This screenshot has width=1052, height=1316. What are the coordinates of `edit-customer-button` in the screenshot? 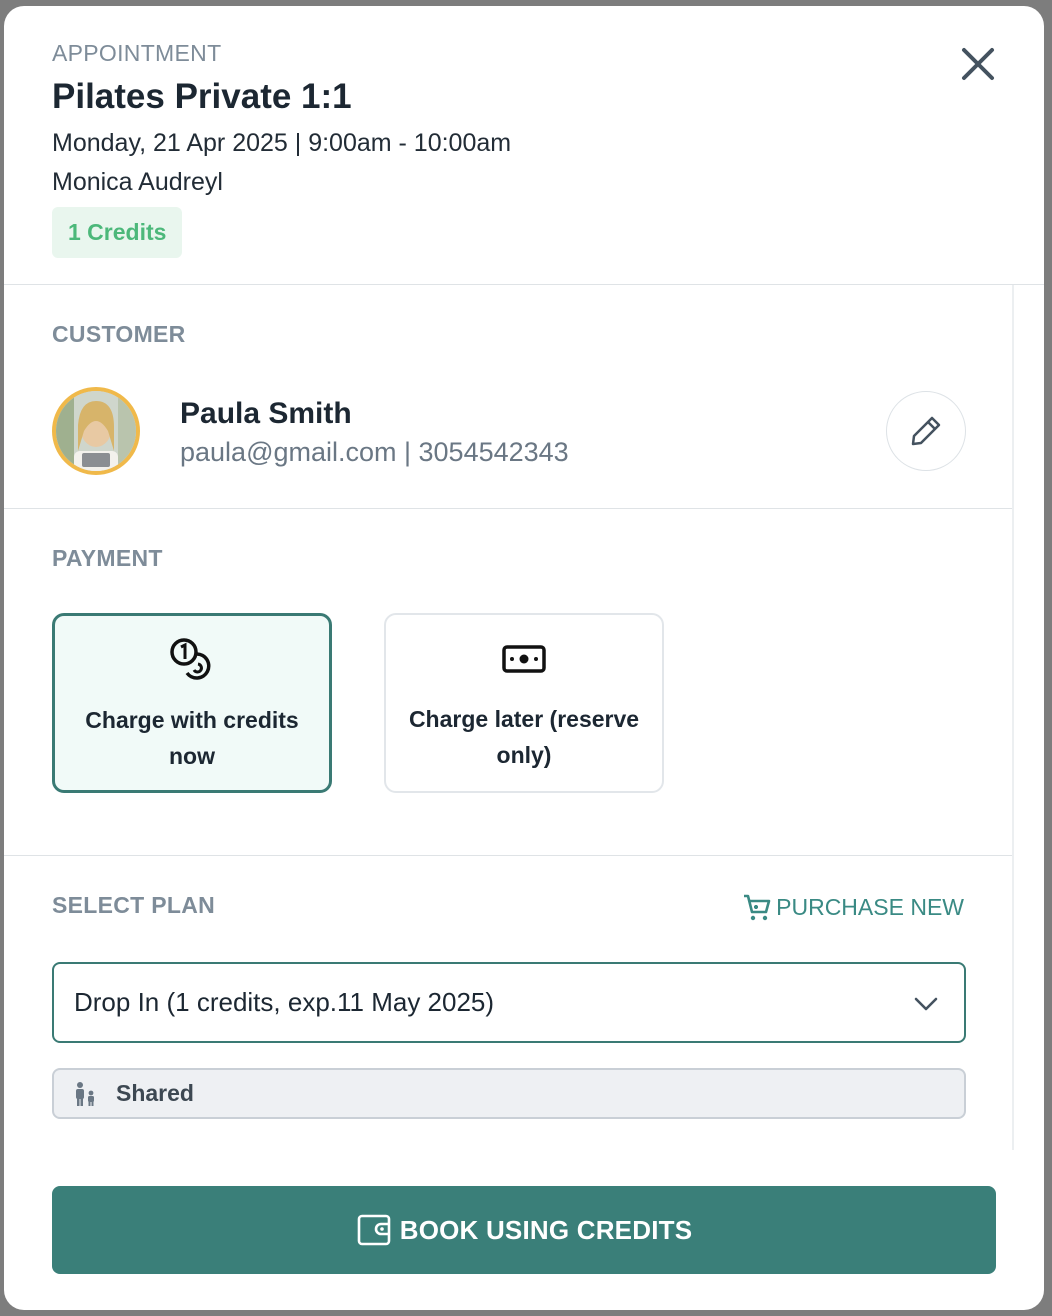 It's located at (926, 431).